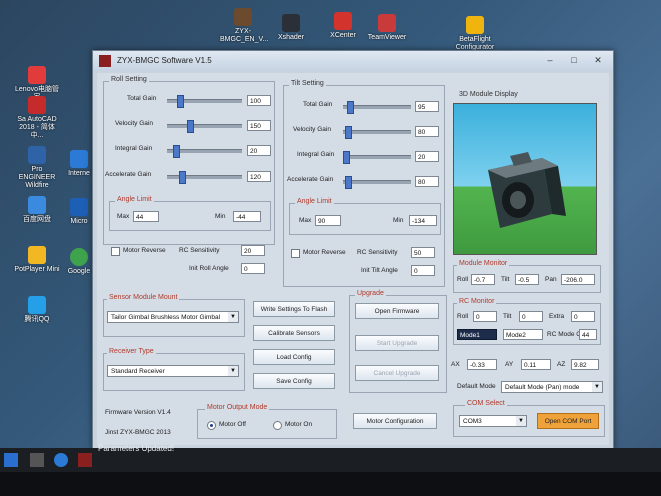 This screenshot has height=496, width=661. What do you see at coordinates (37, 260) in the screenshot?
I see `desktop-icon: PotPlayer Mini` at bounding box center [37, 260].